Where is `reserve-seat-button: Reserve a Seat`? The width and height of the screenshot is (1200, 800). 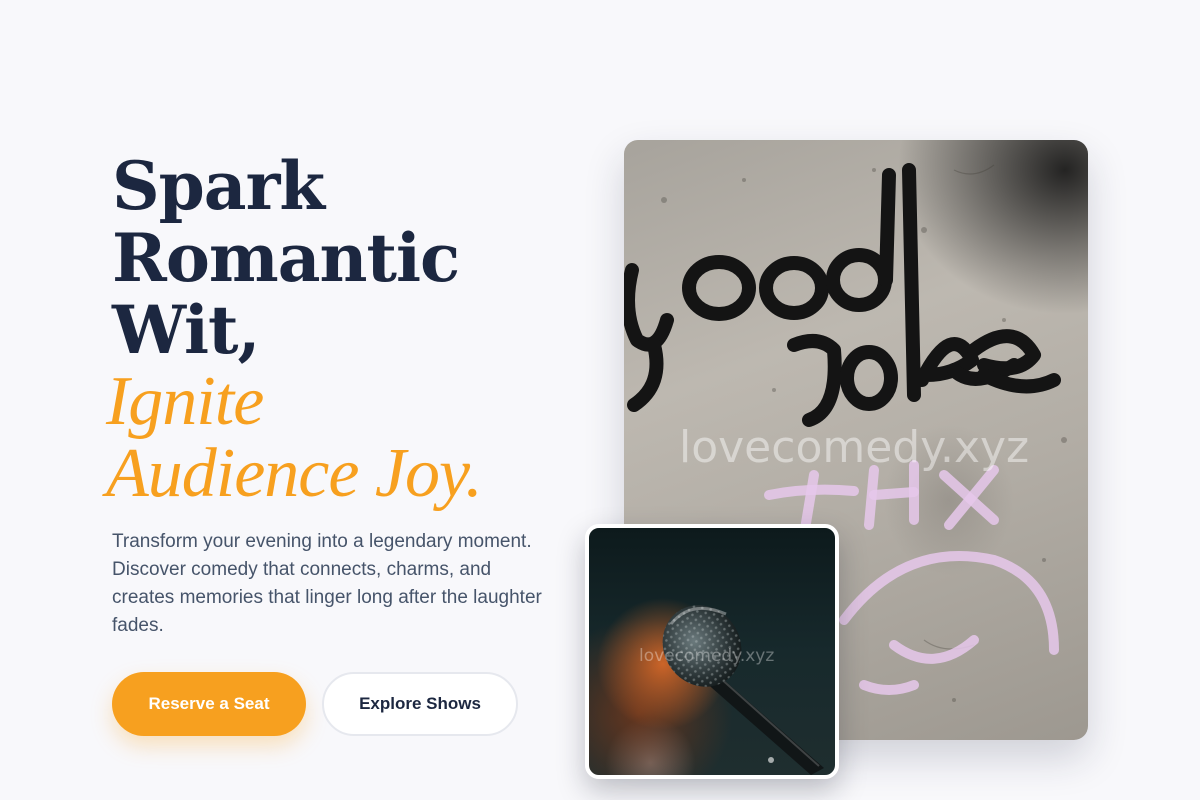 reserve-seat-button: Reserve a Seat is located at coordinates (209, 704).